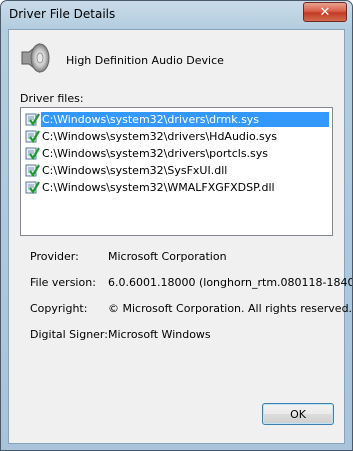 Image resolution: width=353 pixels, height=451 pixels. I want to click on file-path: C:\Windows\system32\WMALFXGFXDSP.dll, so click(158, 187).